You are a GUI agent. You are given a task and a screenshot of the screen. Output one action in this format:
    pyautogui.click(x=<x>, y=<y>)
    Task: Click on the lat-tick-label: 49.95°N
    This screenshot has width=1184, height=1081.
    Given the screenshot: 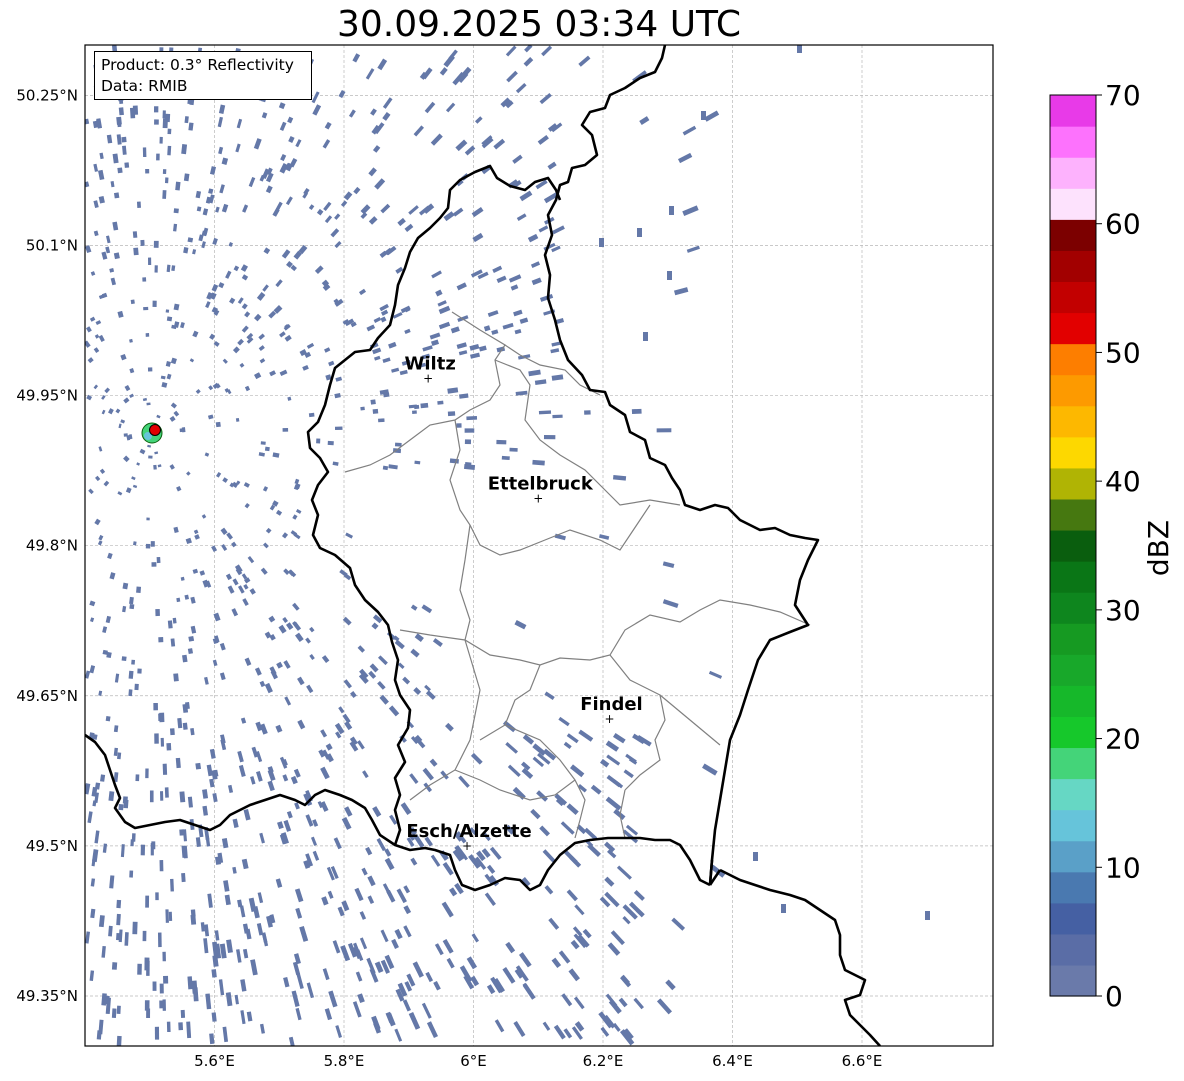 What is the action you would take?
    pyautogui.click(x=47, y=396)
    